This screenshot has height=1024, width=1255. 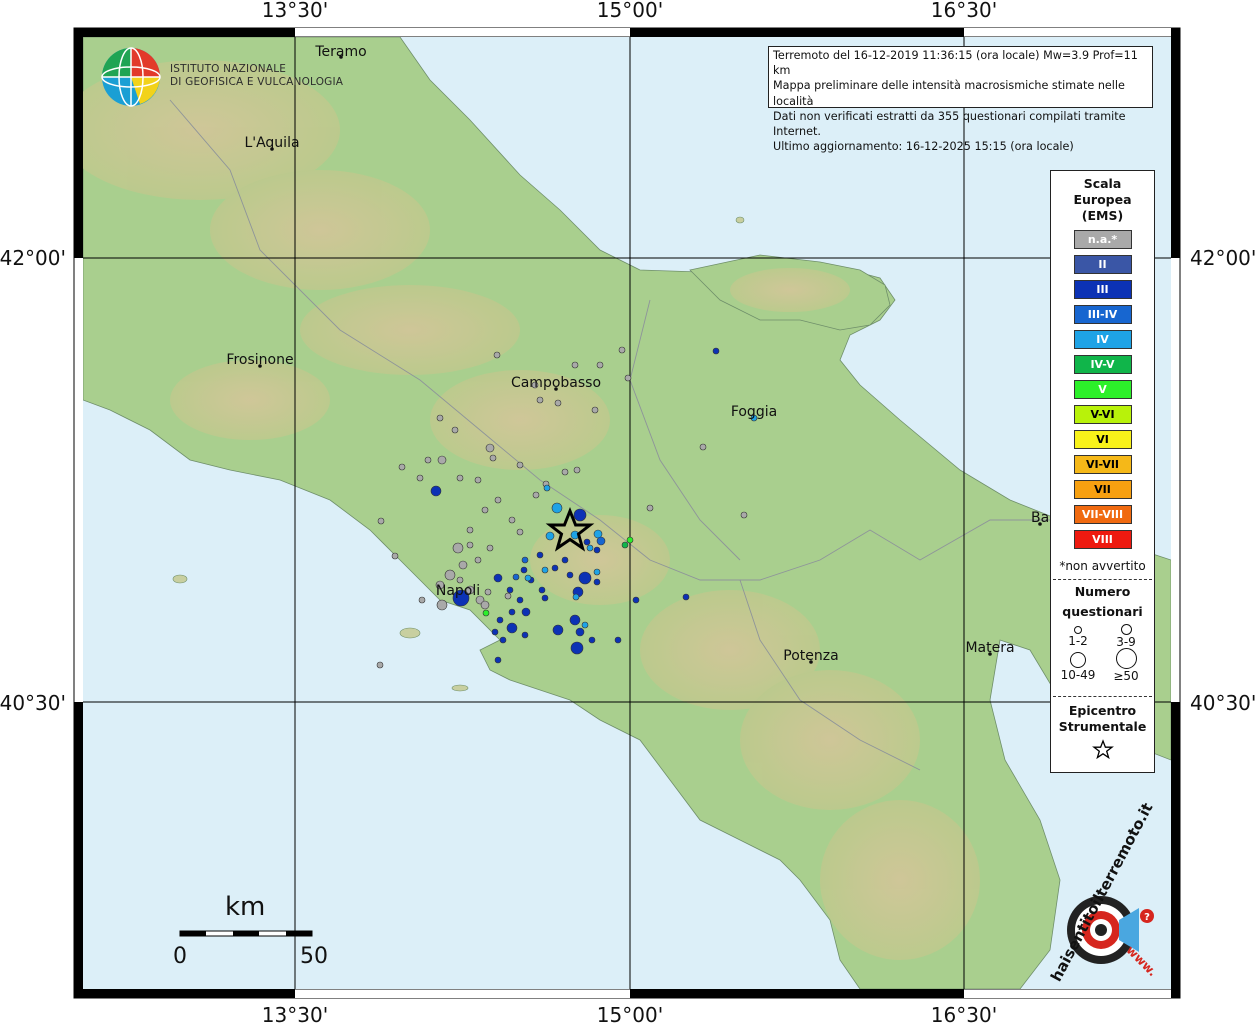 I want to click on scale-unit: km, so click(x=245, y=907).